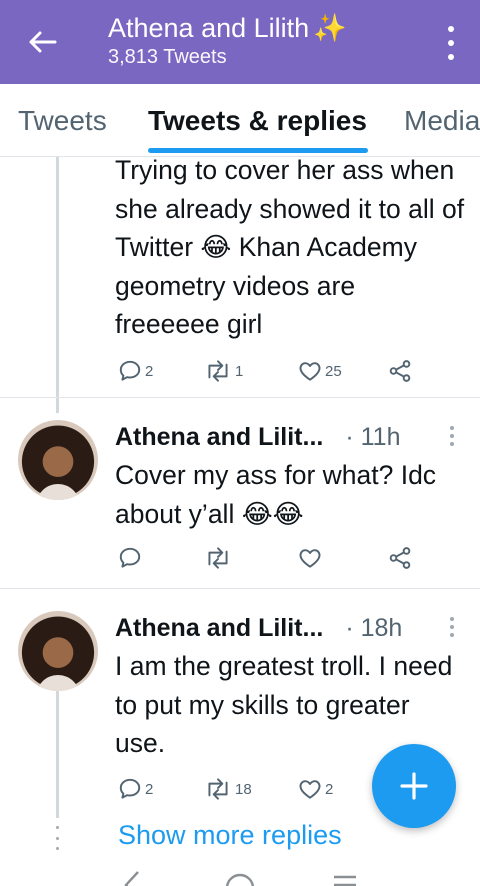  I want to click on like-button: 2, so click(315, 789).